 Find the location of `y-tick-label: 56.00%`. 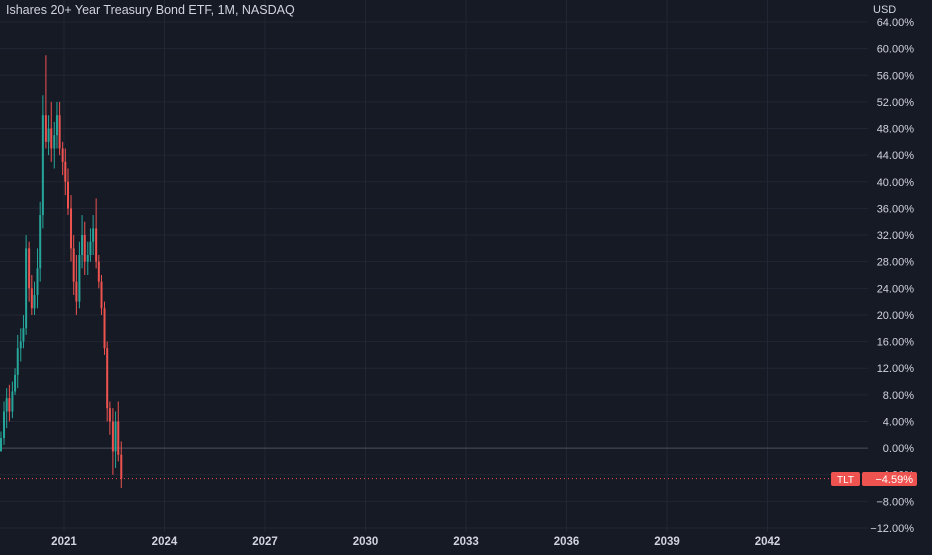

y-tick-label: 56.00% is located at coordinates (896, 76).